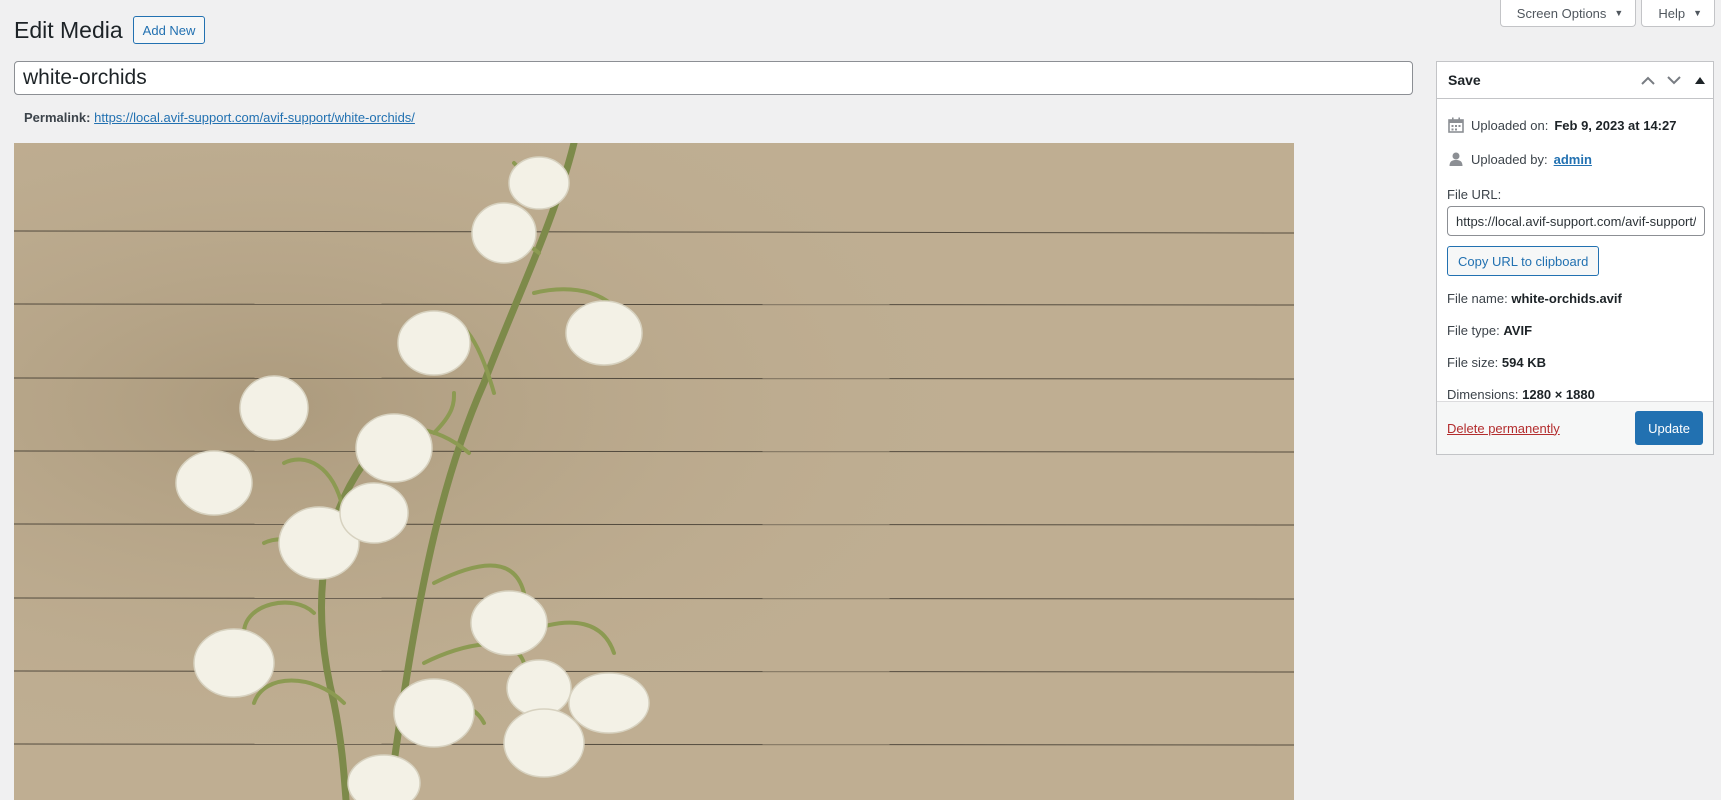  What do you see at coordinates (1669, 428) in the screenshot?
I see `update-button: Update` at bounding box center [1669, 428].